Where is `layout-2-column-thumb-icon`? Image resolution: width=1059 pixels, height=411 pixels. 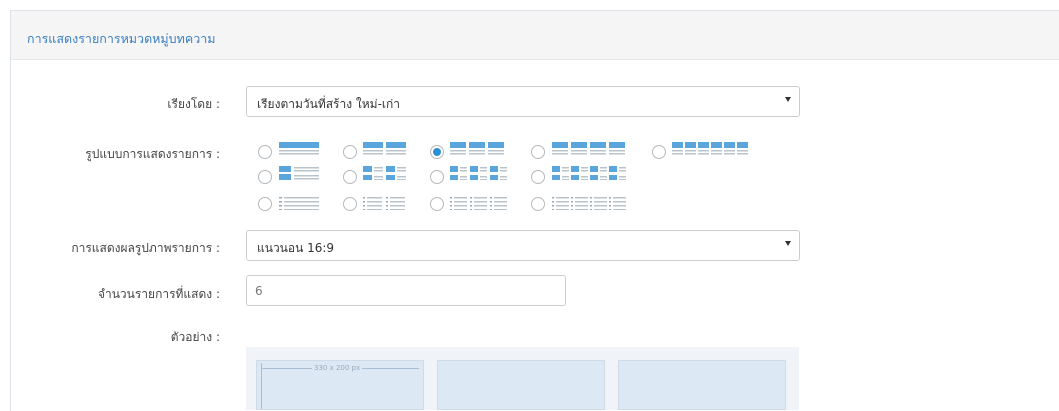 layout-2-column-thumb-icon is located at coordinates (384, 173).